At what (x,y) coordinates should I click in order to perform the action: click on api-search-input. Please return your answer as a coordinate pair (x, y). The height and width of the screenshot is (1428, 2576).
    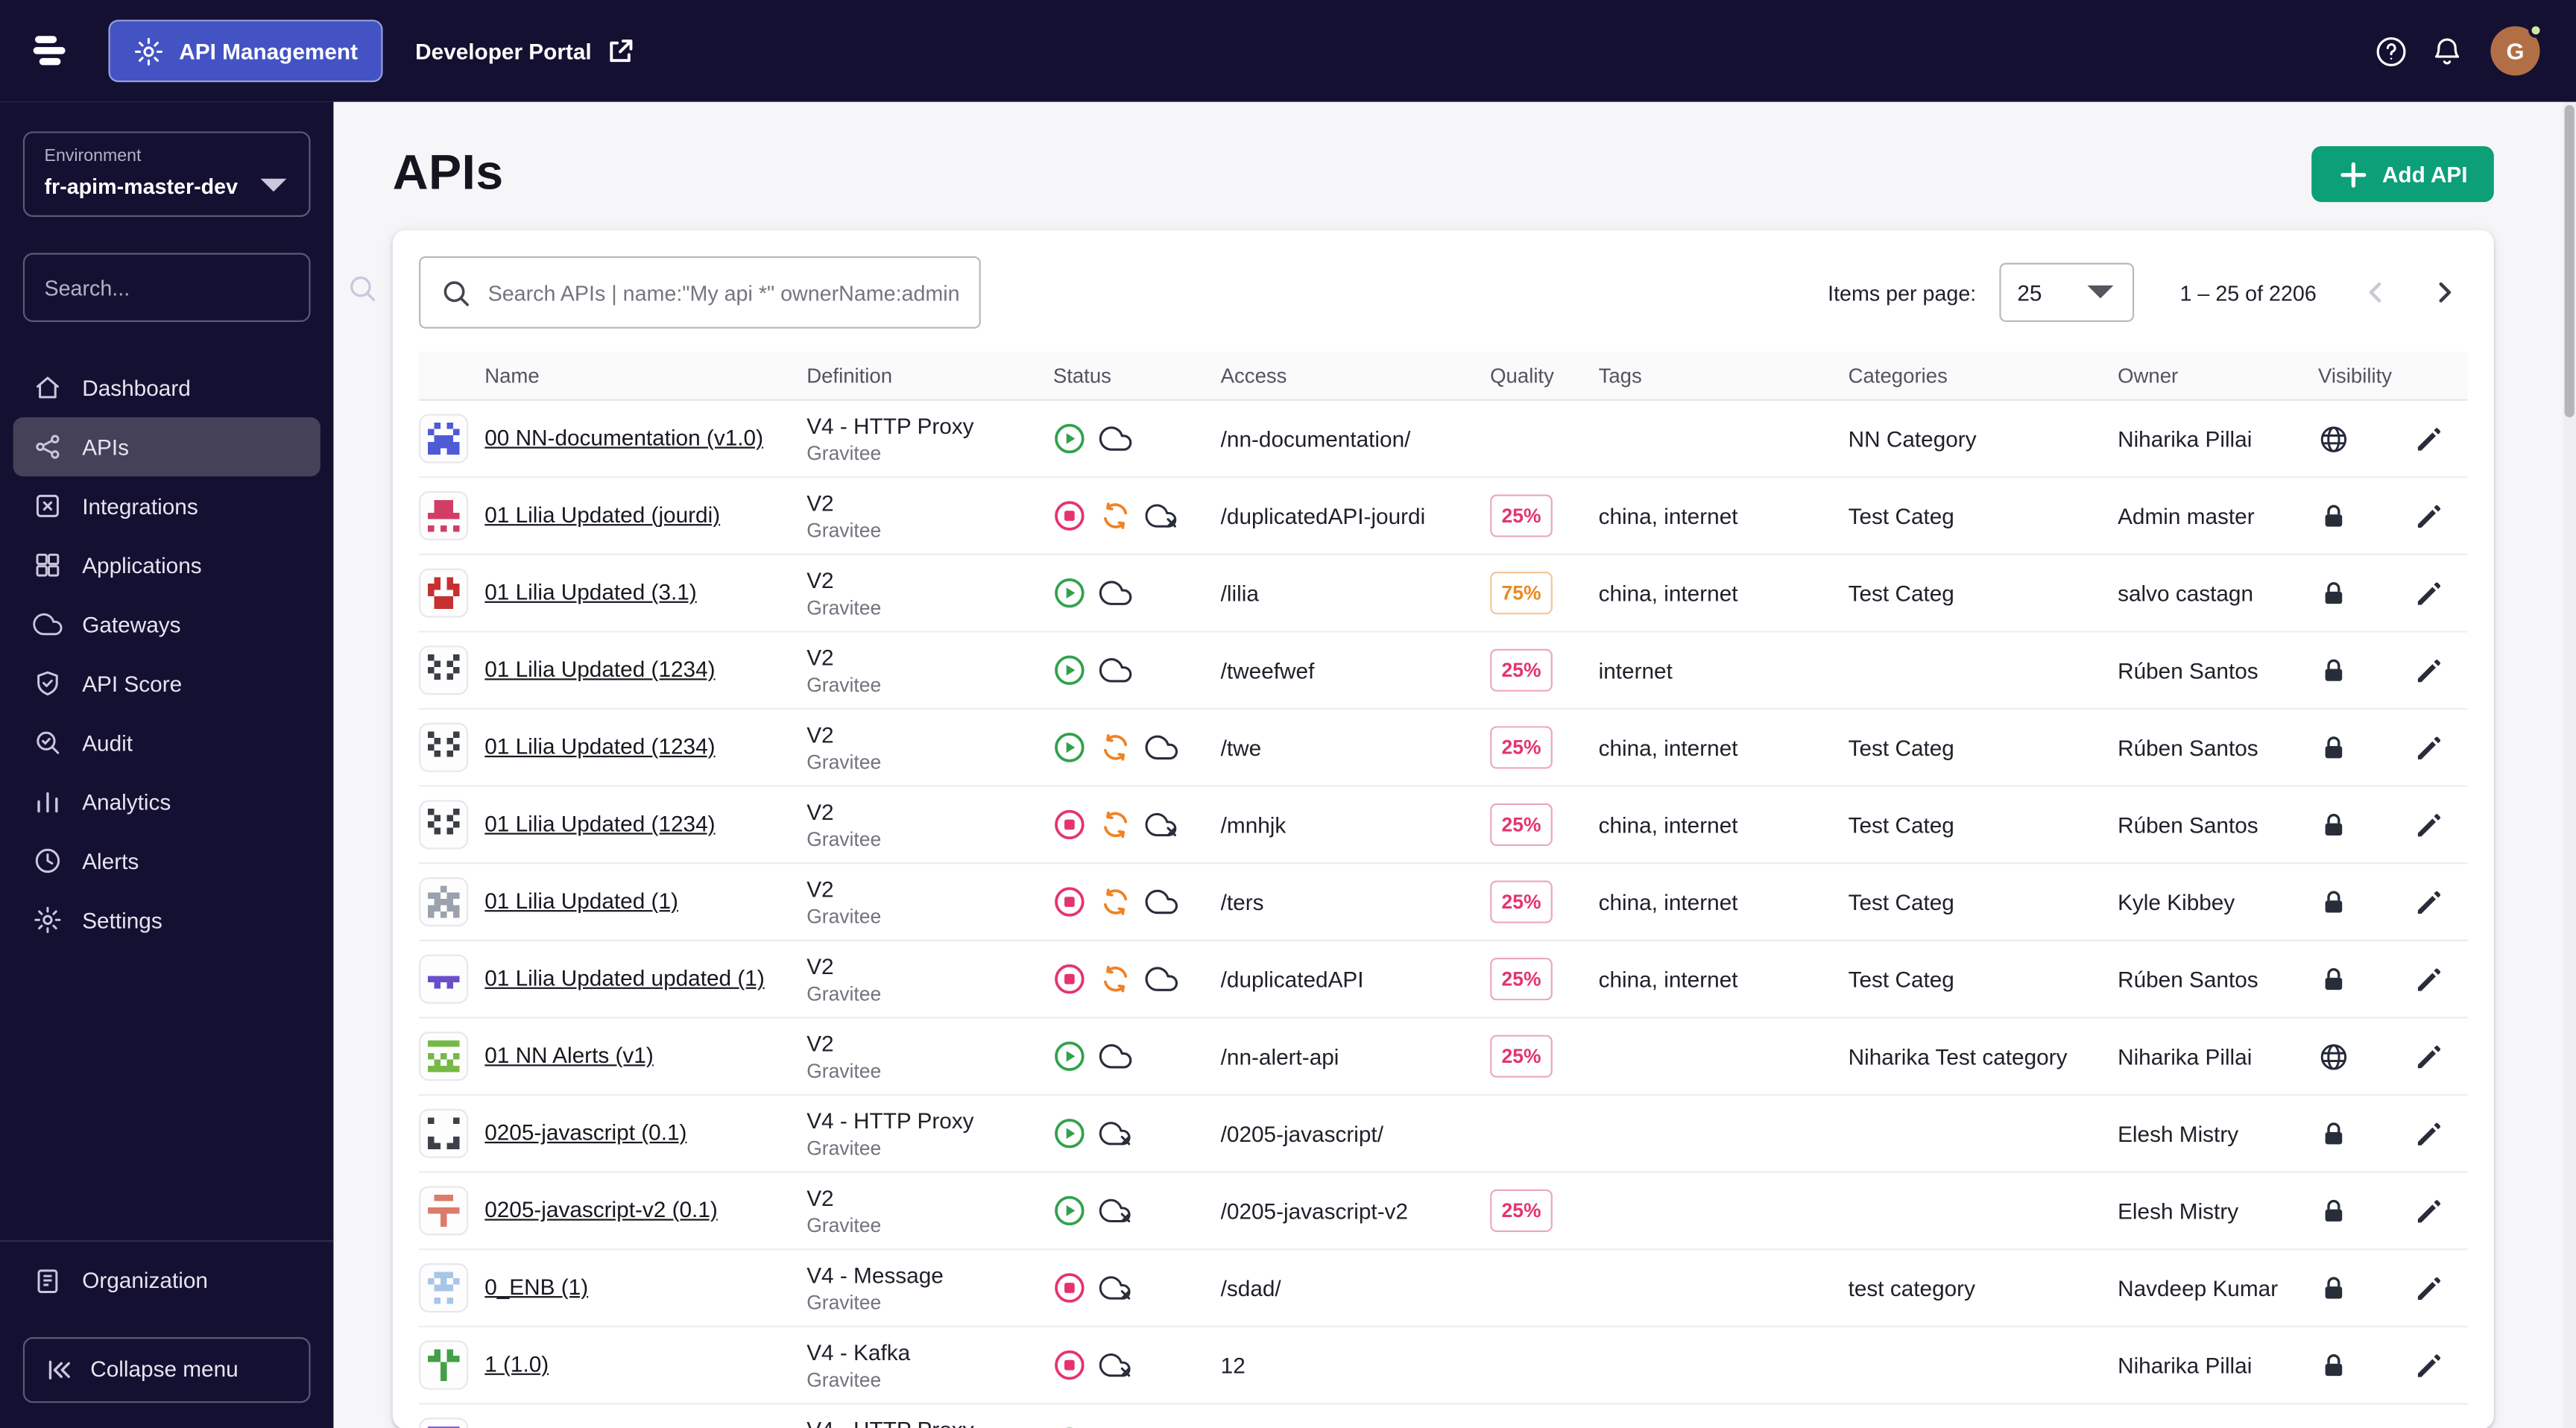
    Looking at the image, I should click on (723, 292).